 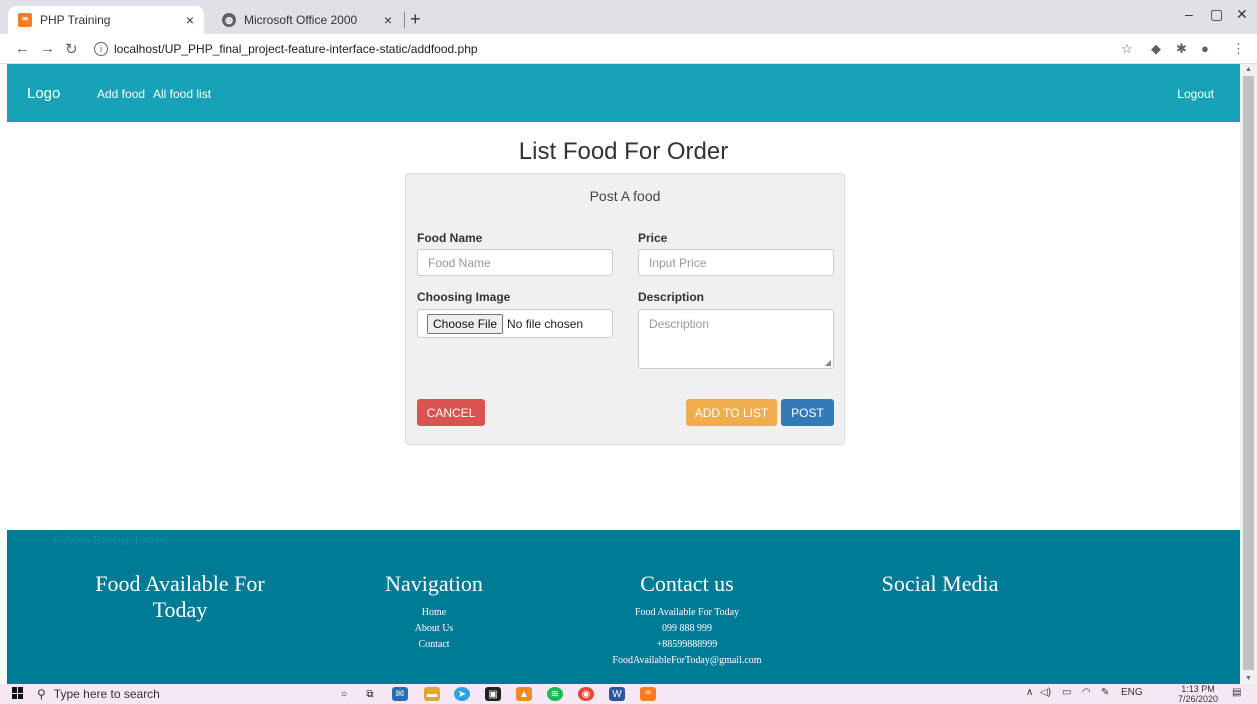 I want to click on clock-time: 1:13 PM, so click(x=1198, y=689).